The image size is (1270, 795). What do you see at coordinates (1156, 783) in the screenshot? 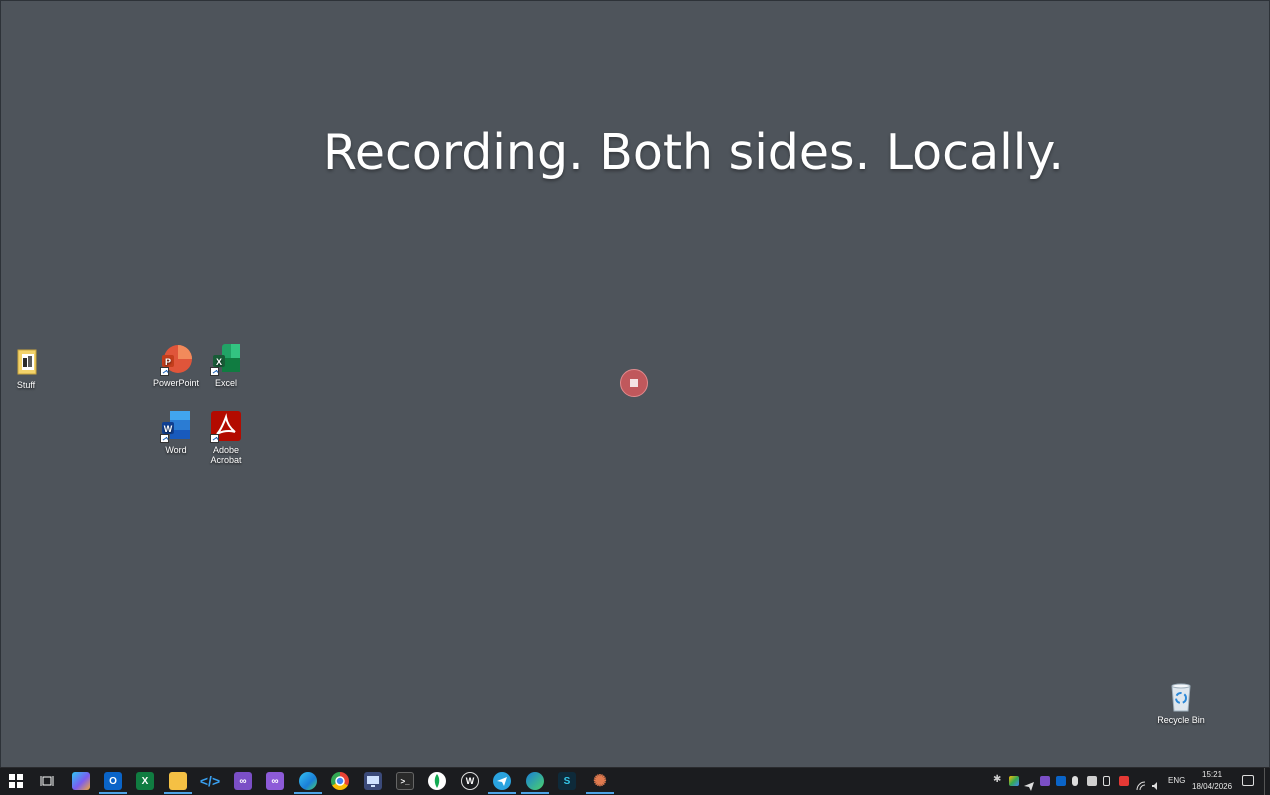
I see `volume-icon` at bounding box center [1156, 783].